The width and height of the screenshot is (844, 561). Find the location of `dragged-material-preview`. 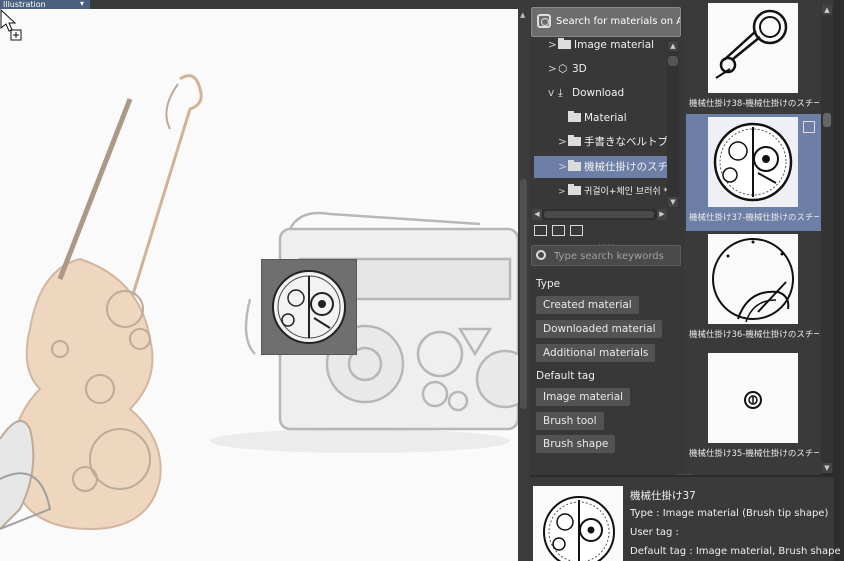

dragged-material-preview is located at coordinates (309, 307).